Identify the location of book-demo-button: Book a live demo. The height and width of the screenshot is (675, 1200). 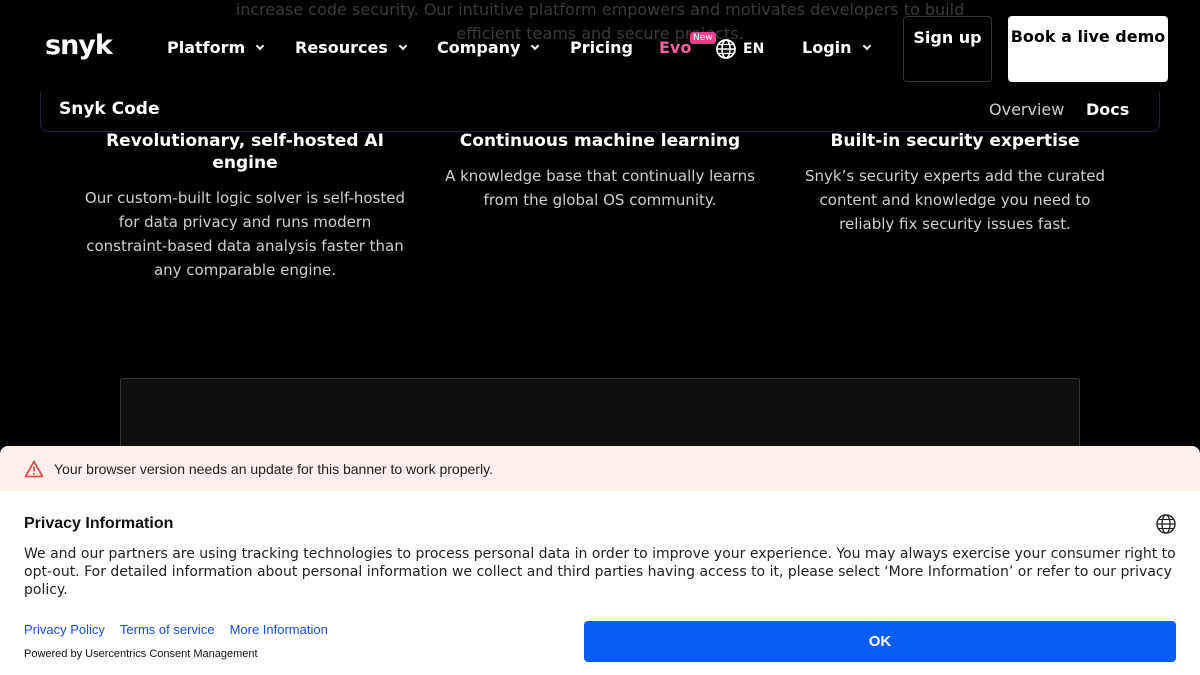
(1088, 49).